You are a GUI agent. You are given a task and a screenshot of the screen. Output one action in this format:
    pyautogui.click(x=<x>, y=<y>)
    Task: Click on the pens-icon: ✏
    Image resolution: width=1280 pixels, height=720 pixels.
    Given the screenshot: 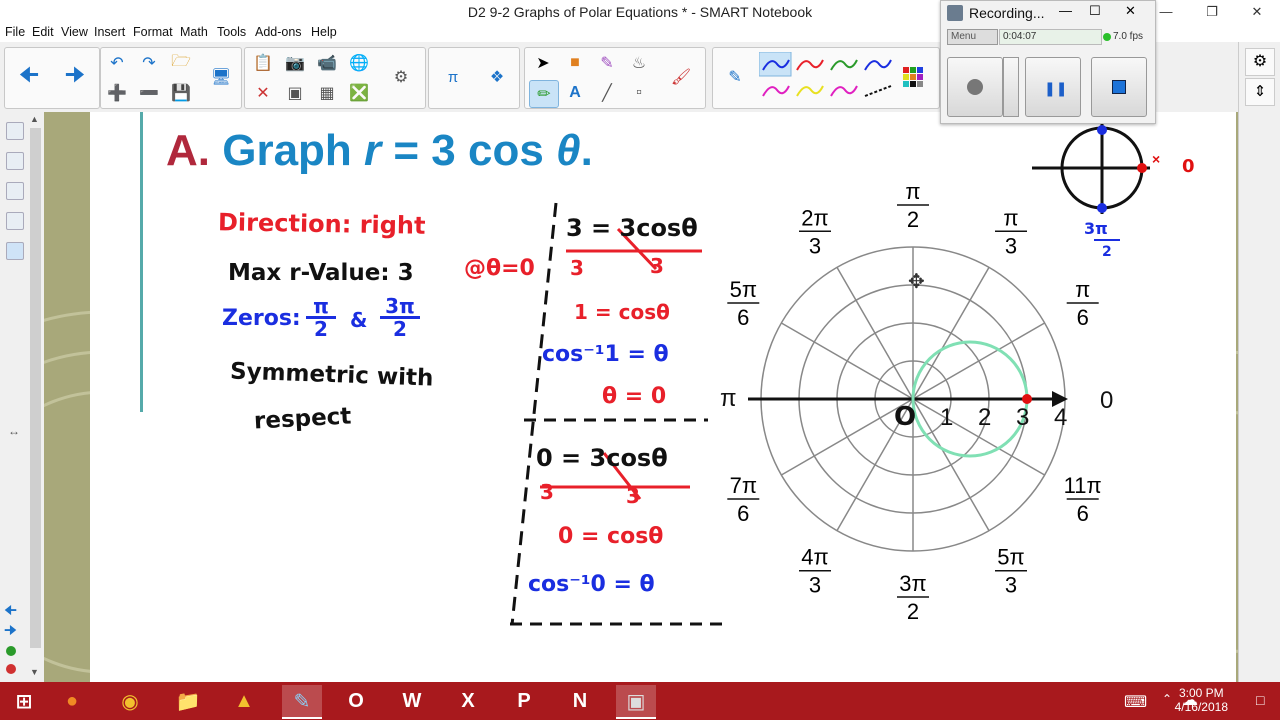 What is the action you would take?
    pyautogui.click(x=544, y=94)
    